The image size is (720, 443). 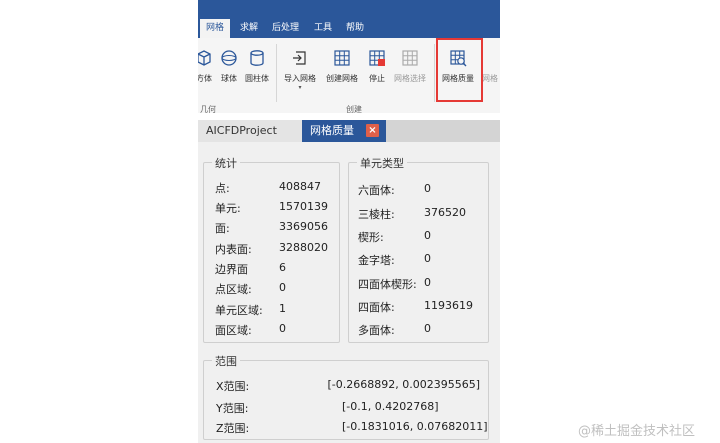 I want to click on menu-tab-help: 帮助, so click(x=355, y=28).